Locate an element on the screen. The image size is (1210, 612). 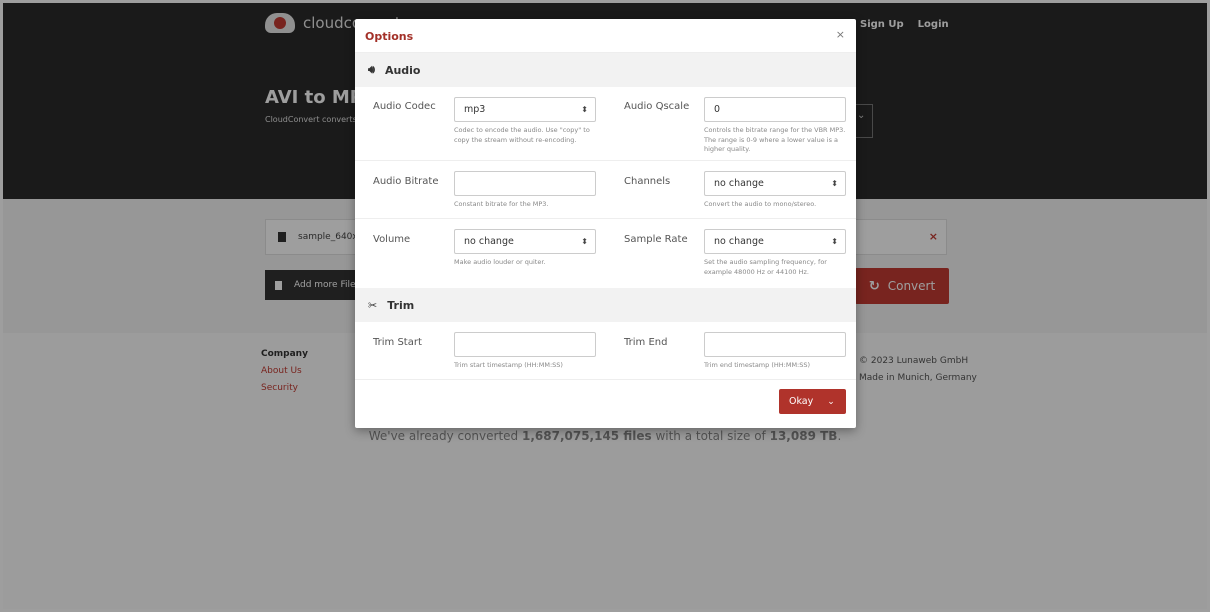
trim-start-help: Trim start timestamp (HH:MM:SS) is located at coordinates (508, 365).